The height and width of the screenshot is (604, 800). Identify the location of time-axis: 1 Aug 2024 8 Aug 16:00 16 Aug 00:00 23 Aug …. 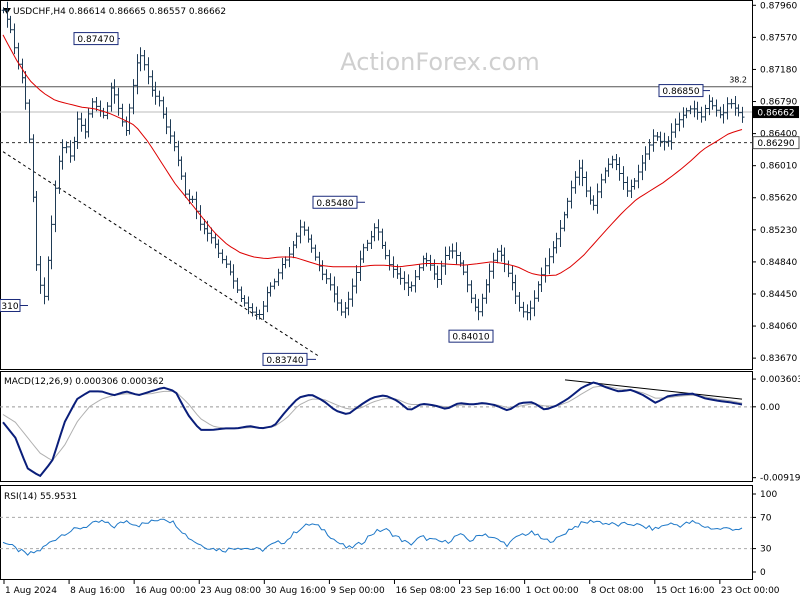
(391, 588).